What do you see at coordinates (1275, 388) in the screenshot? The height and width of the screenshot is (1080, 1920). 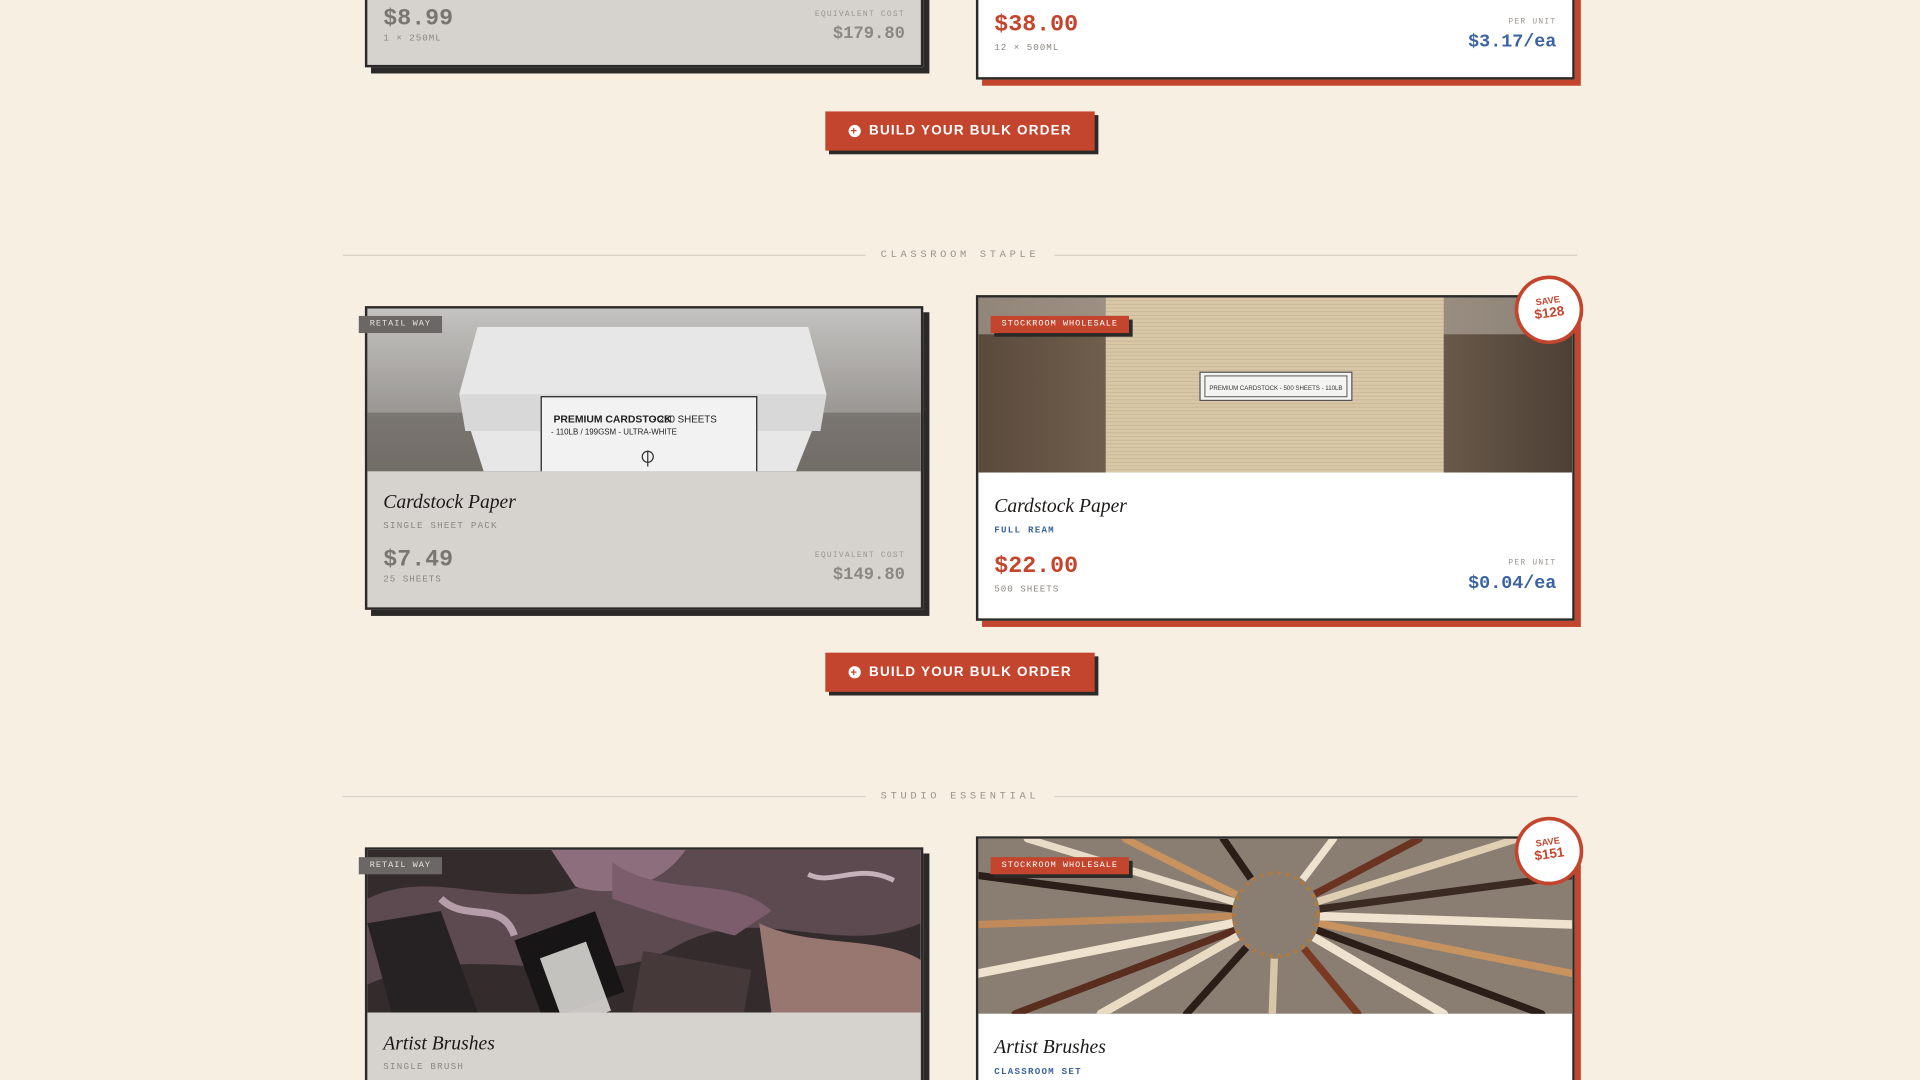 I see `ream-label: PREMIUM CARDSTOCK - 500 SHEETS - 110LB` at bounding box center [1275, 388].